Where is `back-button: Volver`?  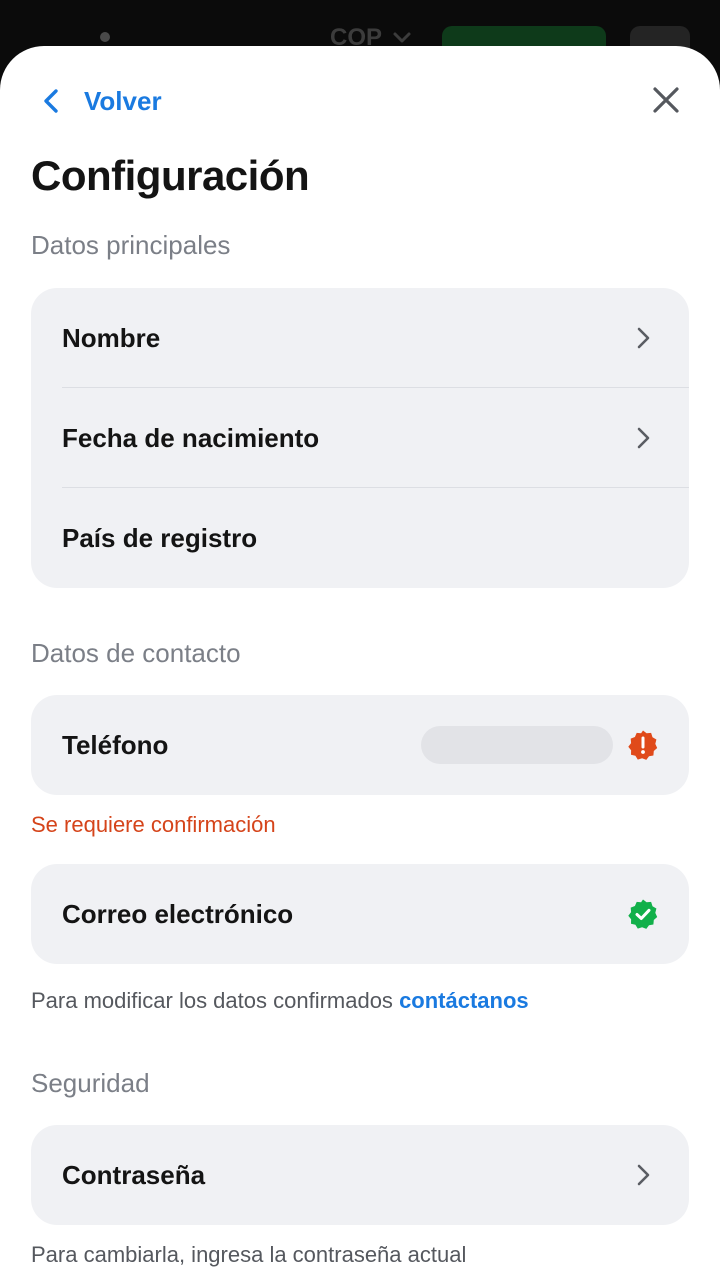
back-button: Volver is located at coordinates (100, 101).